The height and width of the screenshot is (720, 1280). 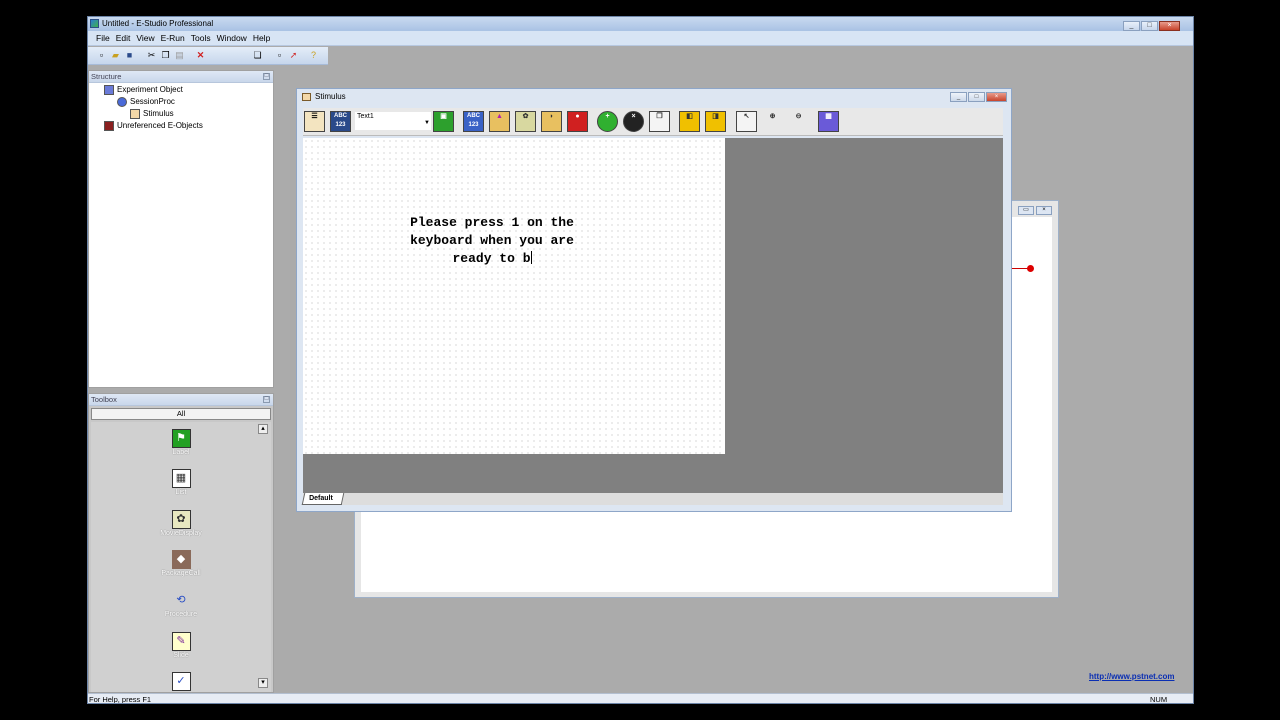 What do you see at coordinates (232, 38) in the screenshot?
I see `menu-window: Window` at bounding box center [232, 38].